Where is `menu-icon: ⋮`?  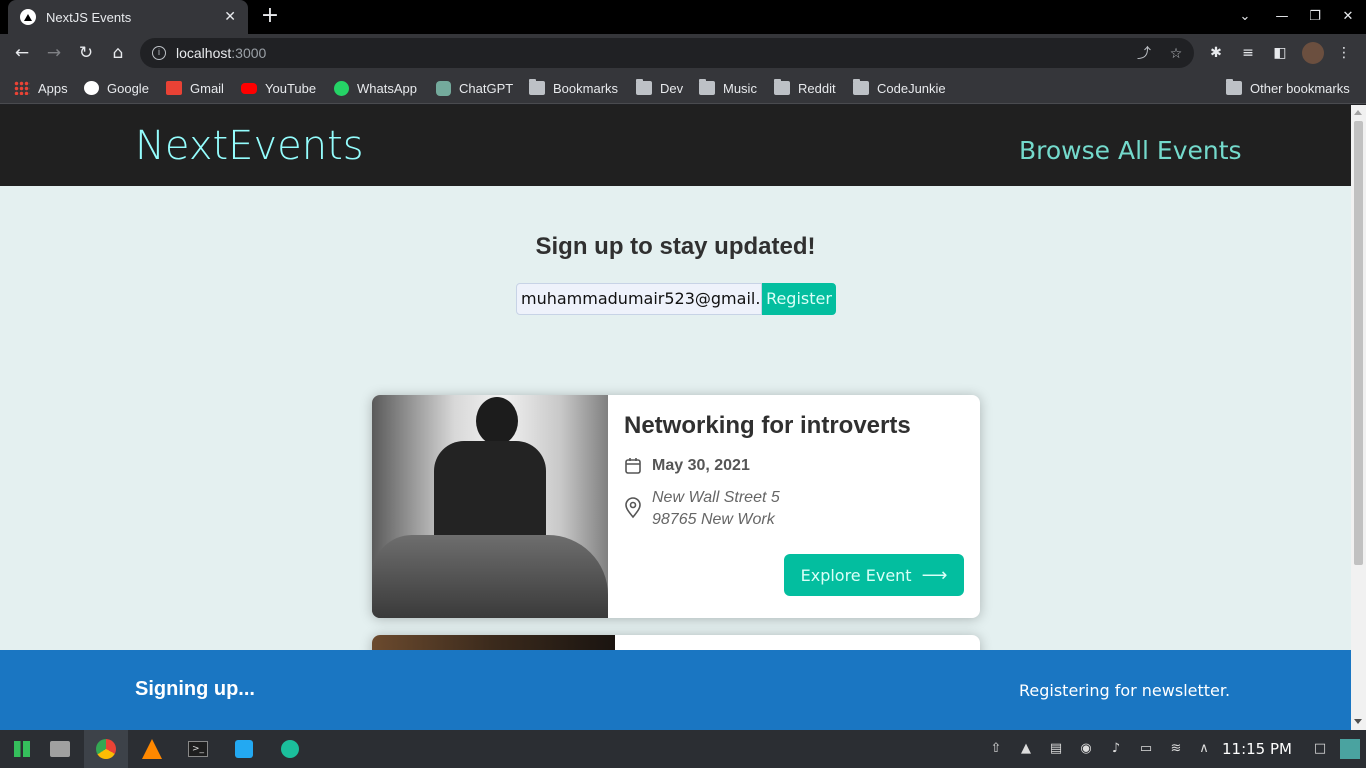
menu-icon: ⋮ is located at coordinates (1344, 53).